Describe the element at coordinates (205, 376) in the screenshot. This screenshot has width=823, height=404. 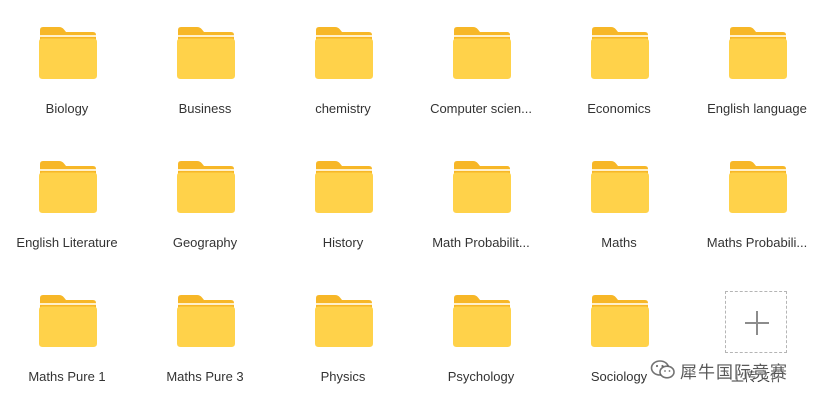
I see `folder-label: Maths Pure 3` at that location.